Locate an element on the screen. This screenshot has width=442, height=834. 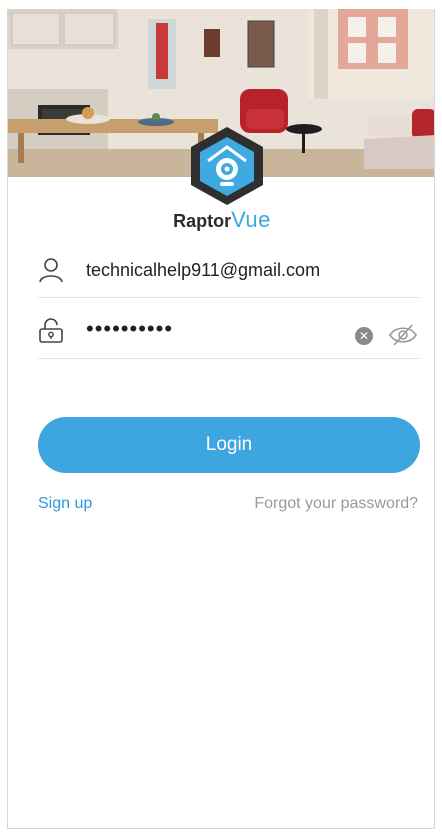
clear-icon: ✕ is located at coordinates (364, 336).